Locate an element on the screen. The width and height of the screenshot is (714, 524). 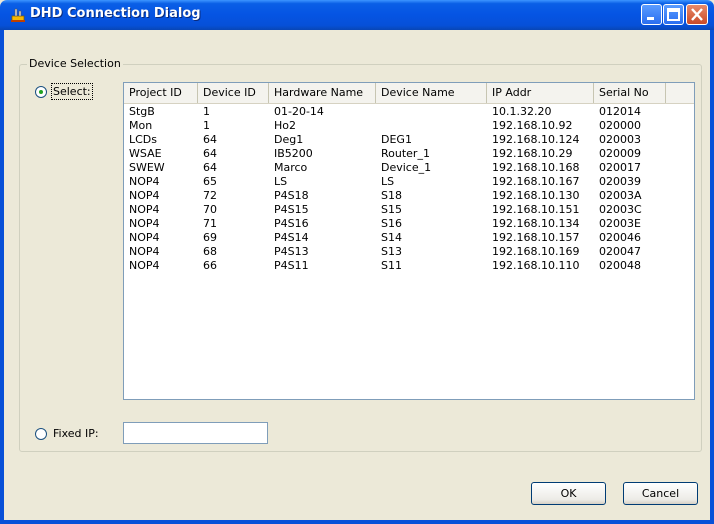
table-row: NOP4 68 P4S13 S13 192.168.10.169 020047 is located at coordinates (394, 252).